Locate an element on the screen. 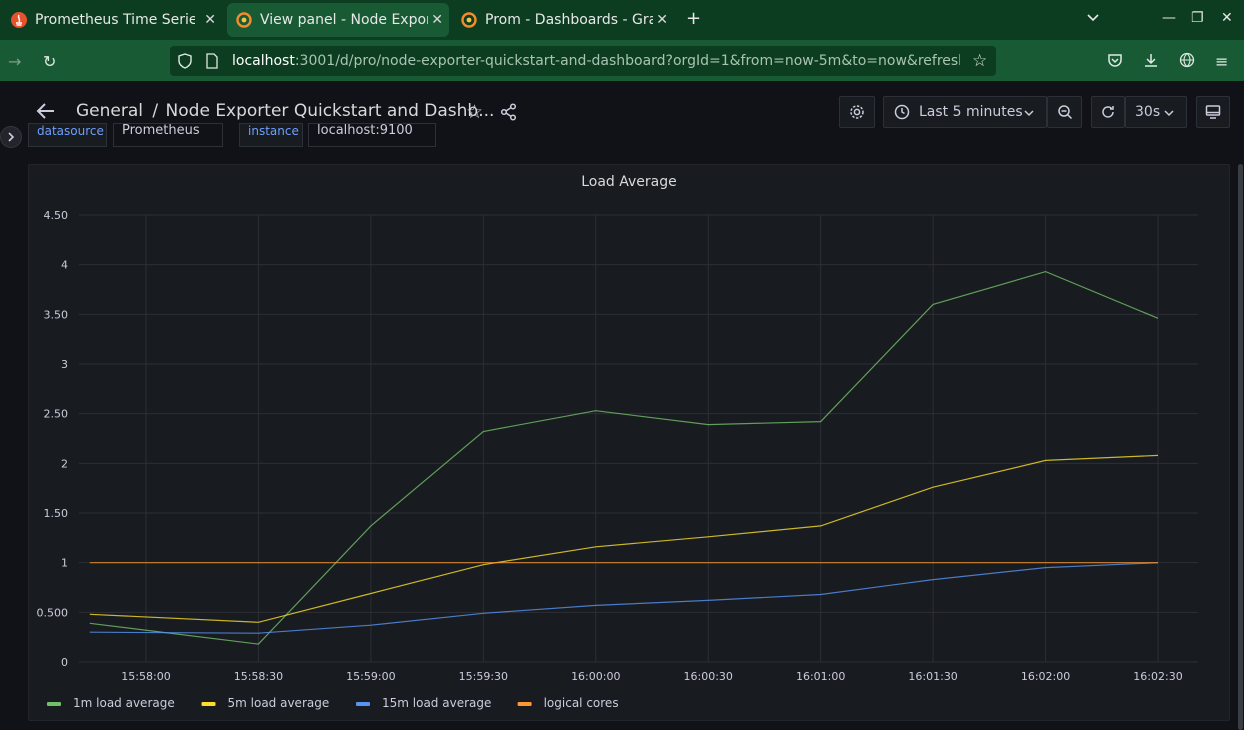 The height and width of the screenshot is (730, 1244). x-tick-label: 15:59:00 is located at coordinates (370, 676).